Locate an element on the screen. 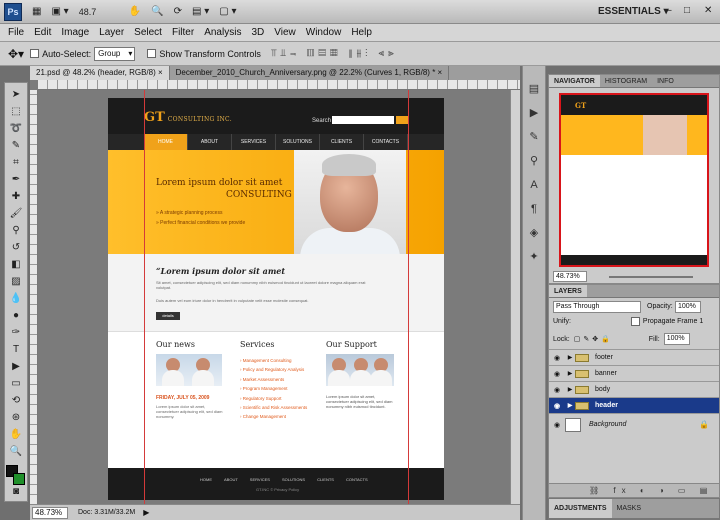 The image size is (720, 520). clone-stamp-tool-icon: ⚲ is located at coordinates (16, 231).